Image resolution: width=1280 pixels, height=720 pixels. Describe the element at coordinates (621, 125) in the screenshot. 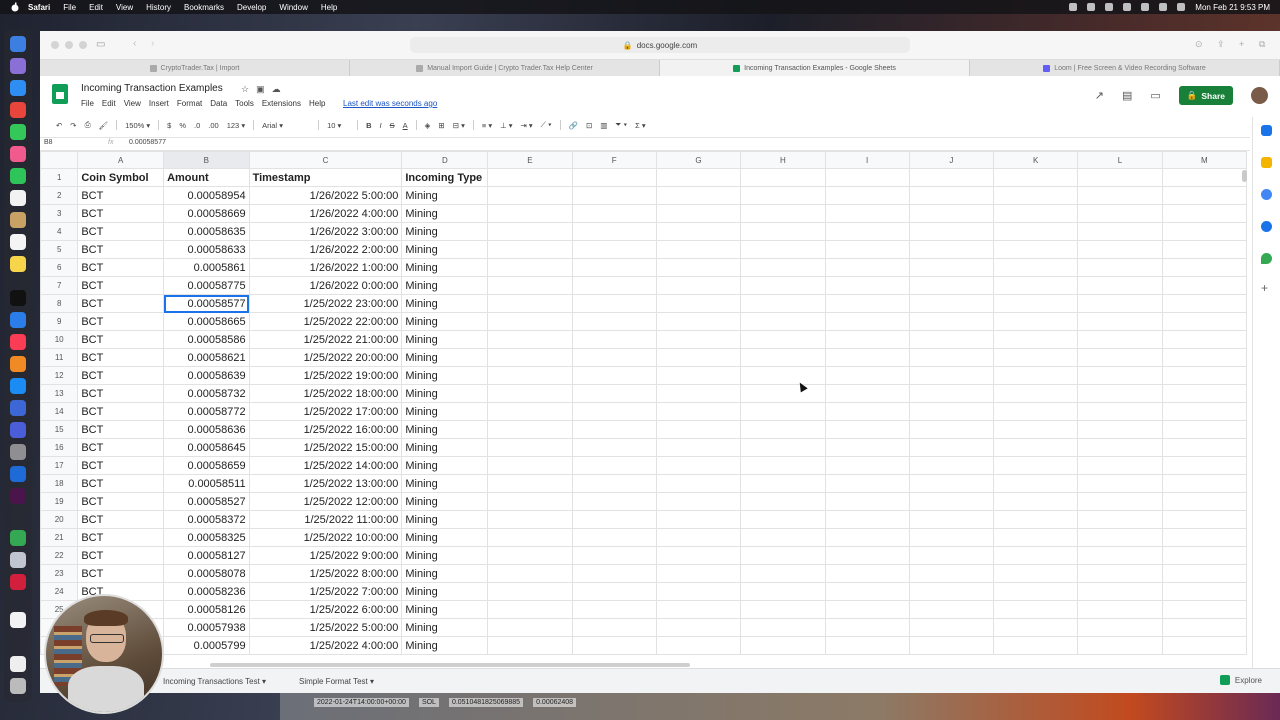

I see `filter-icon: ⏷ ▾` at that location.